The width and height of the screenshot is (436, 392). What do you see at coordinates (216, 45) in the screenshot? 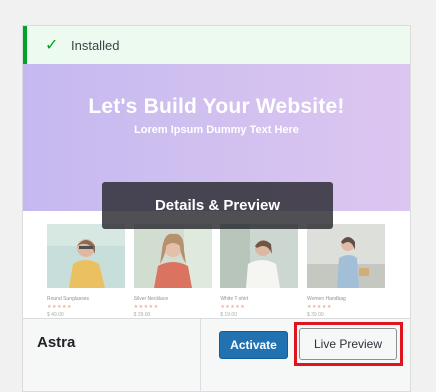
I see `installed-notice: ✓ Installed` at bounding box center [216, 45].